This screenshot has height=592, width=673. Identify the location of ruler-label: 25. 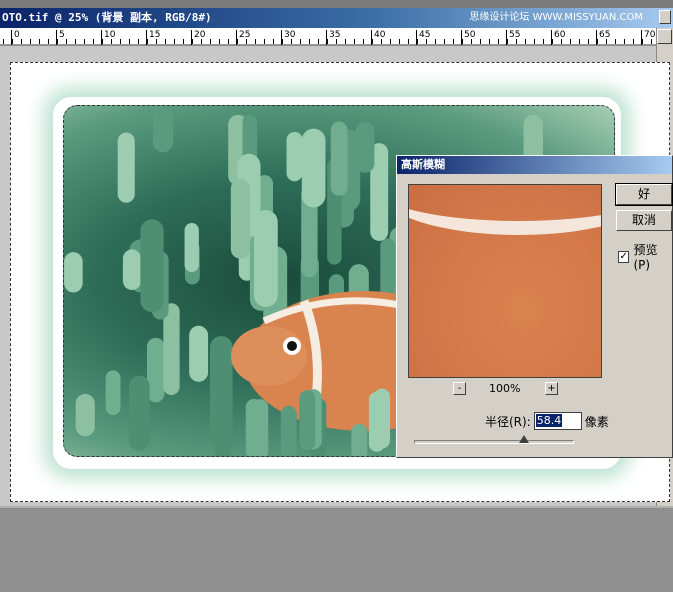
(243, 37).